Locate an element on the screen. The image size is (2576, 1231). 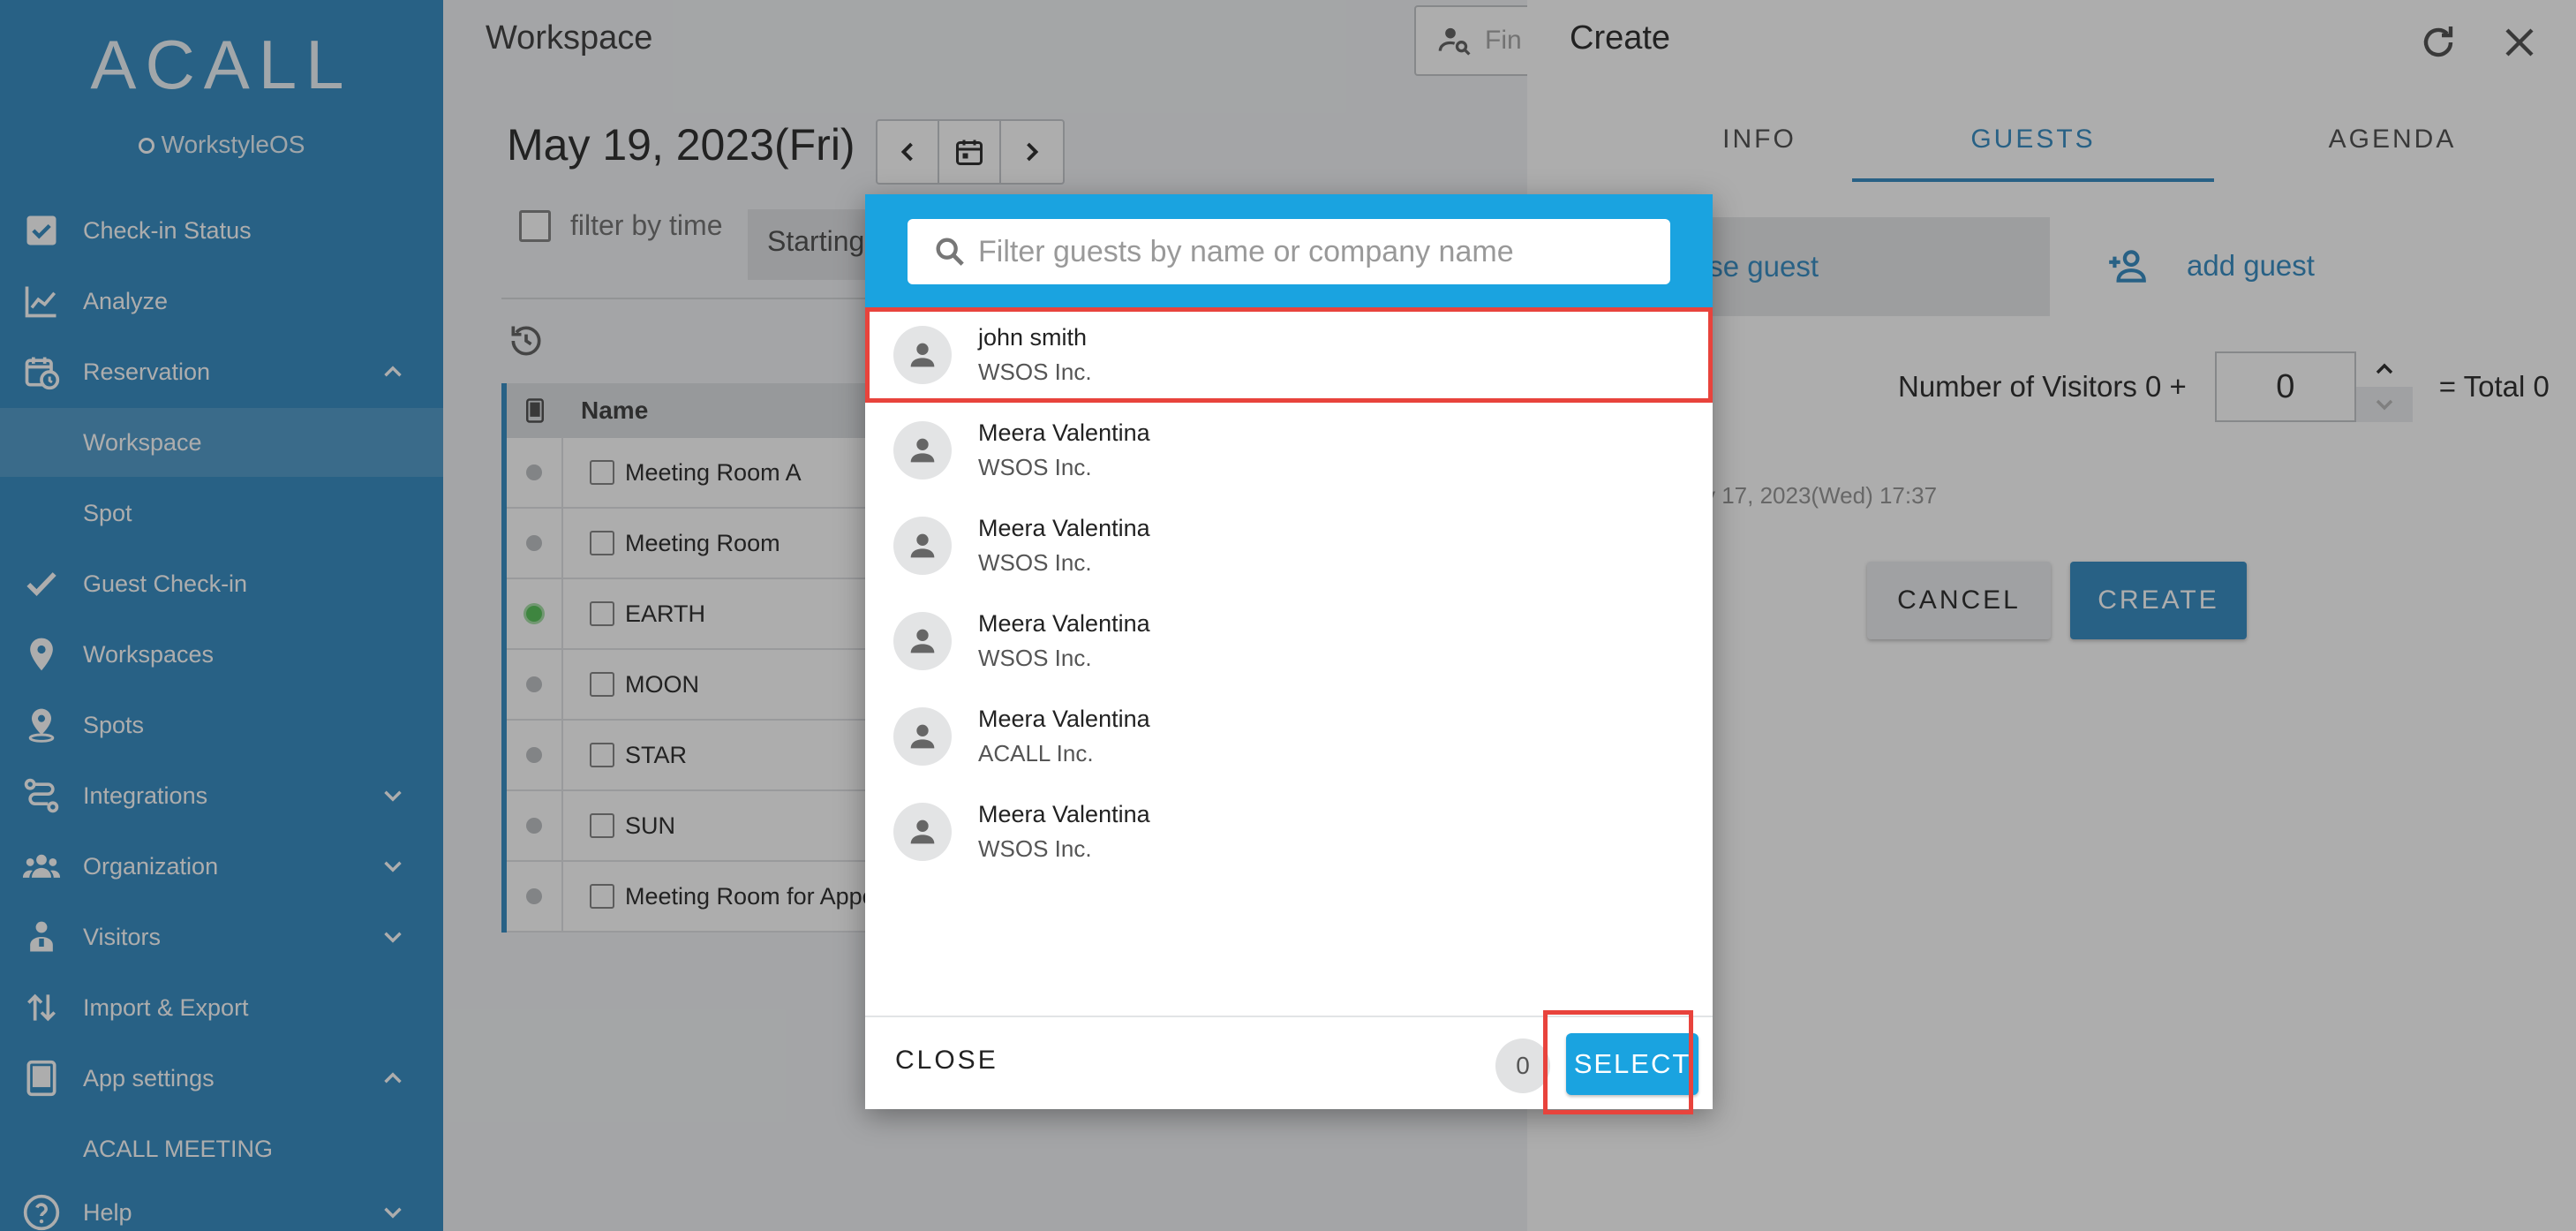
dialog-header is located at coordinates (1289, 250).